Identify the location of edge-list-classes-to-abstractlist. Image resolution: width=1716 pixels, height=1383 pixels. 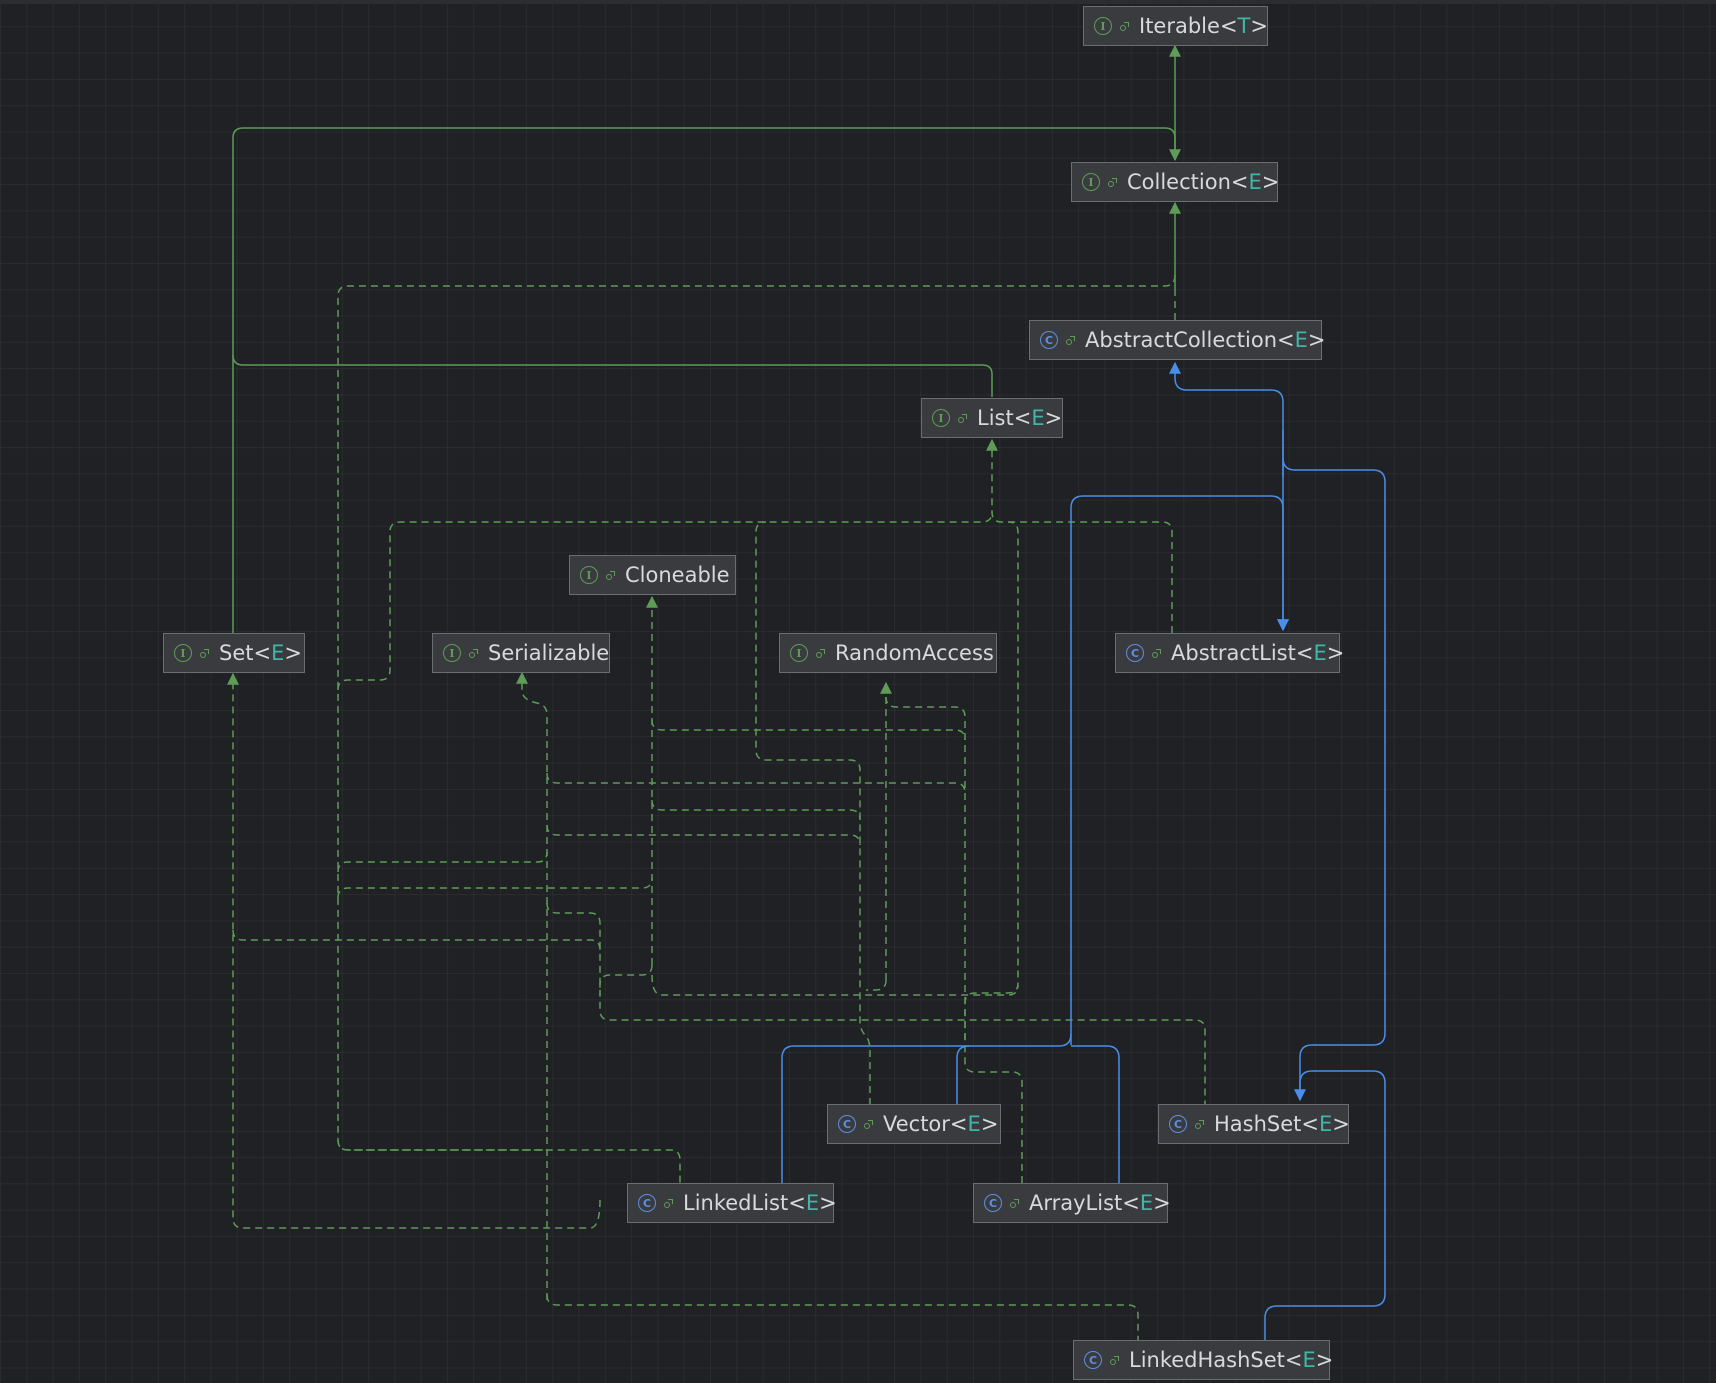
(1179, 770).